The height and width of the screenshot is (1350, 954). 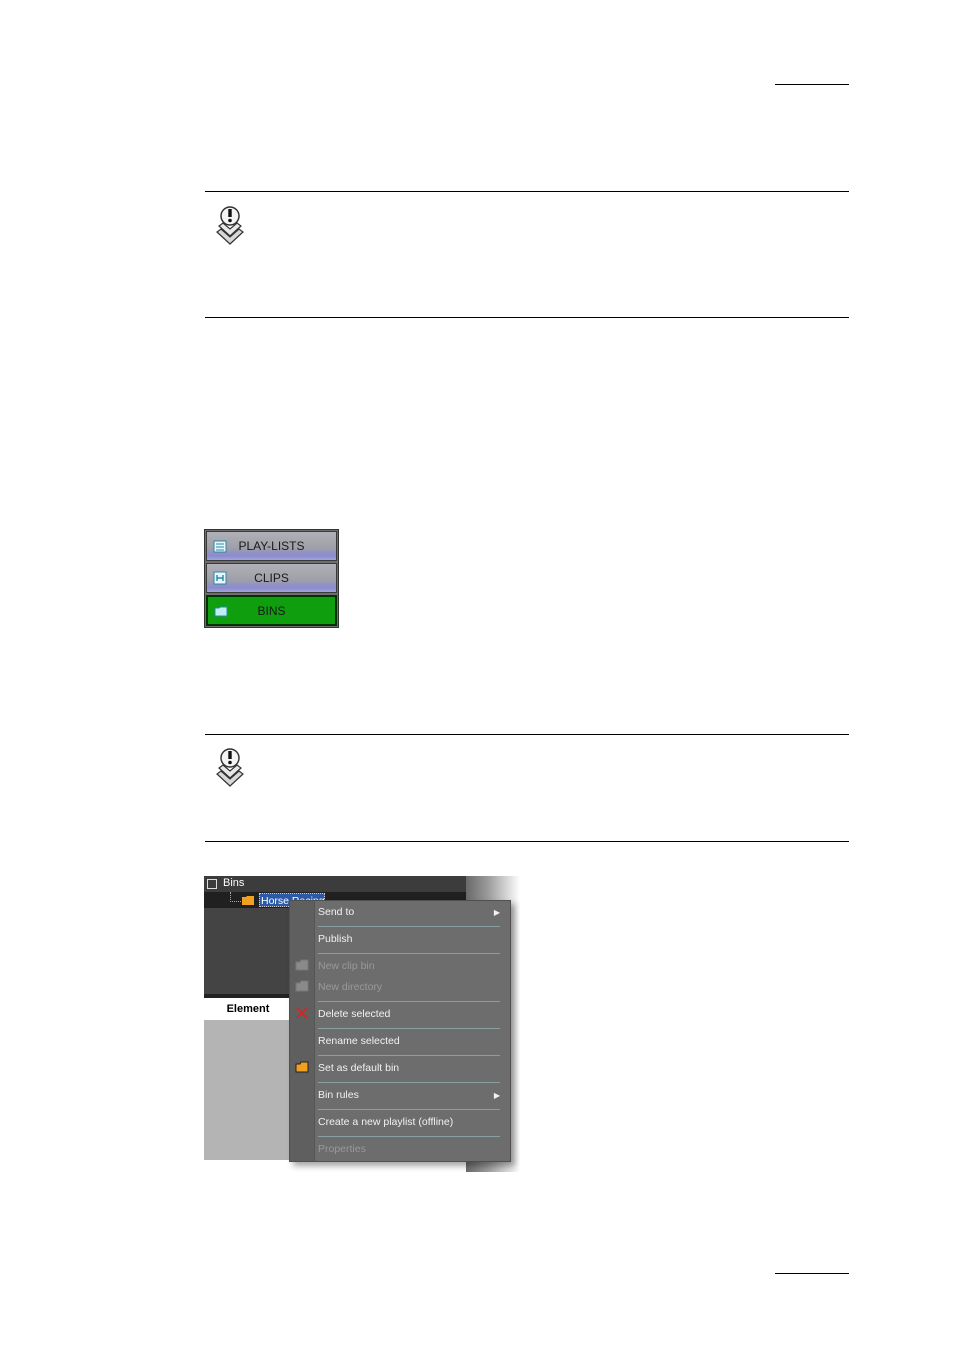 I want to click on menu-item-delete-selected: Delete selected, so click(x=411, y=1014).